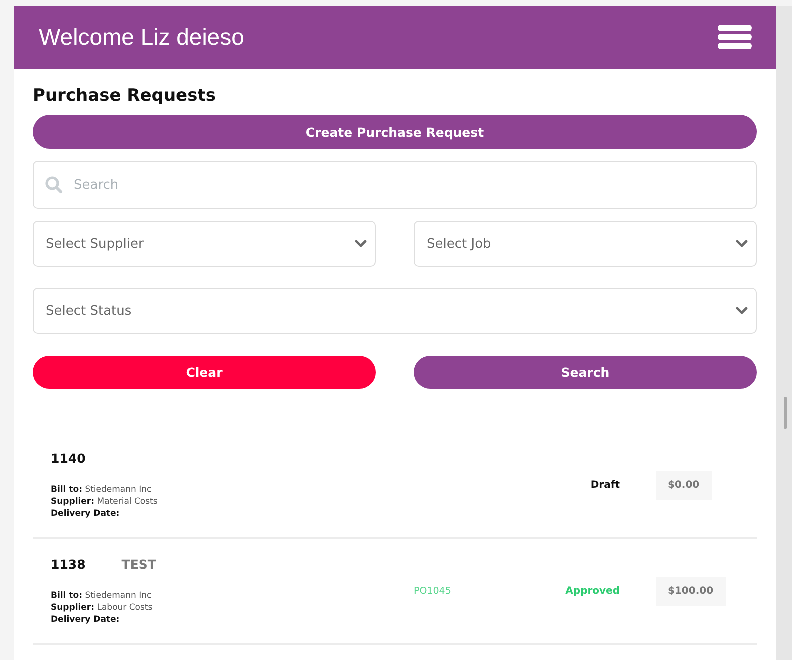 The width and height of the screenshot is (792, 660). Describe the element at coordinates (95, 244) in the screenshot. I see `select-placeholder: Select Supplier` at that location.